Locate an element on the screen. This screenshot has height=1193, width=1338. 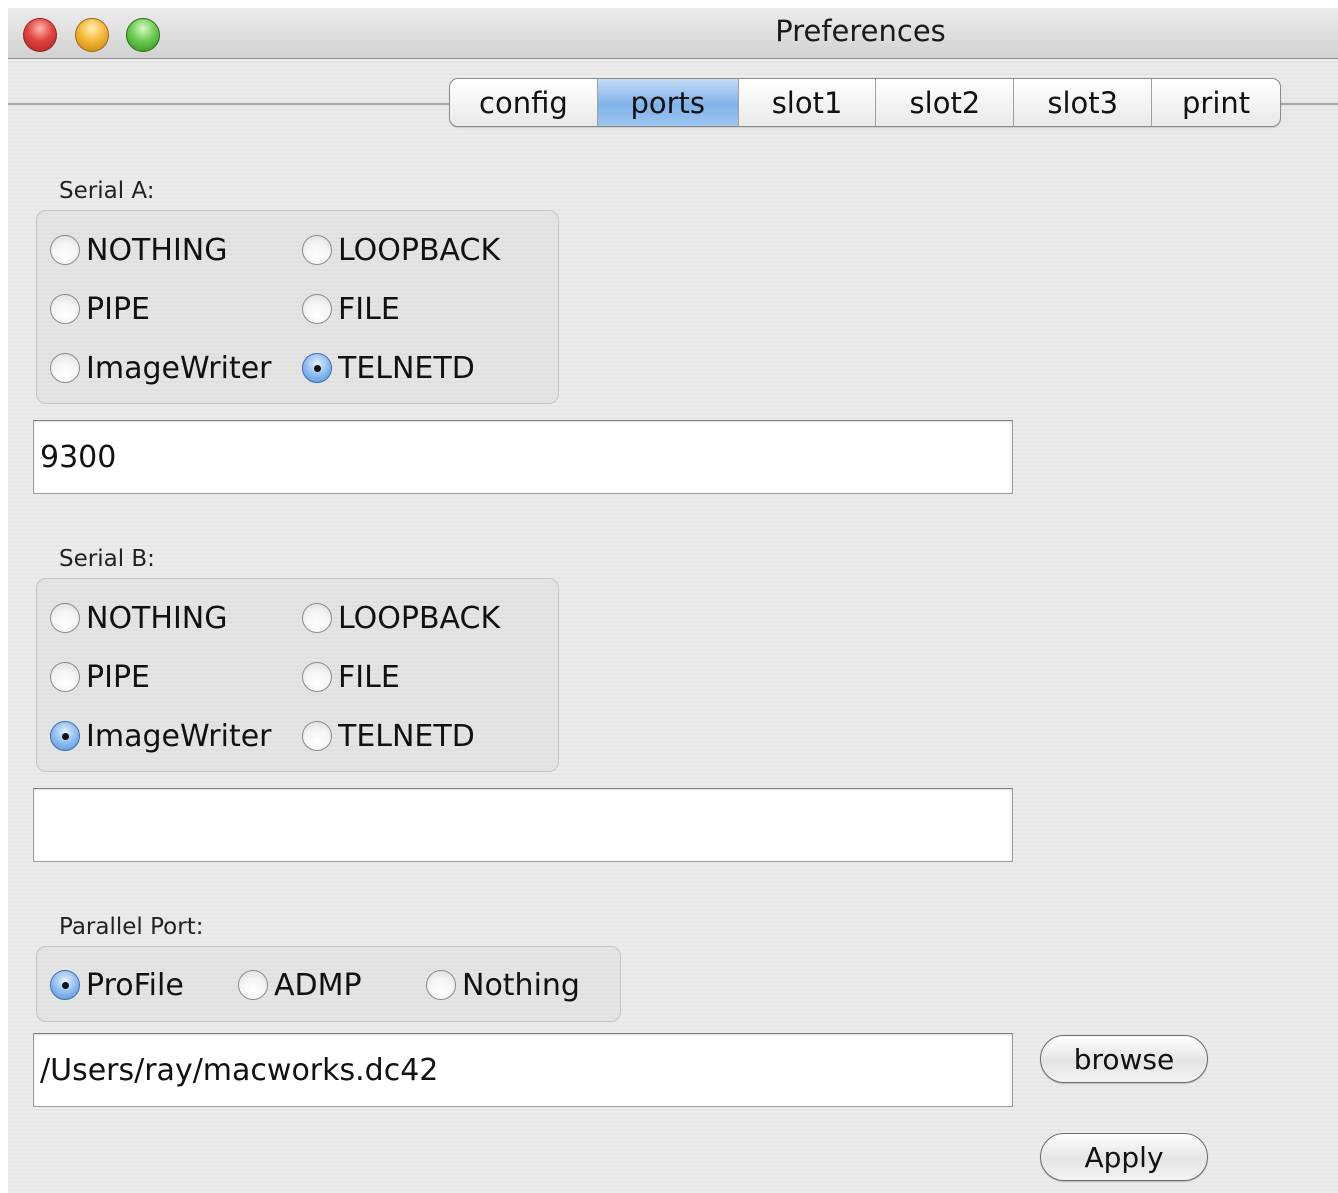
radio-label: ProFile is located at coordinates (135, 985).